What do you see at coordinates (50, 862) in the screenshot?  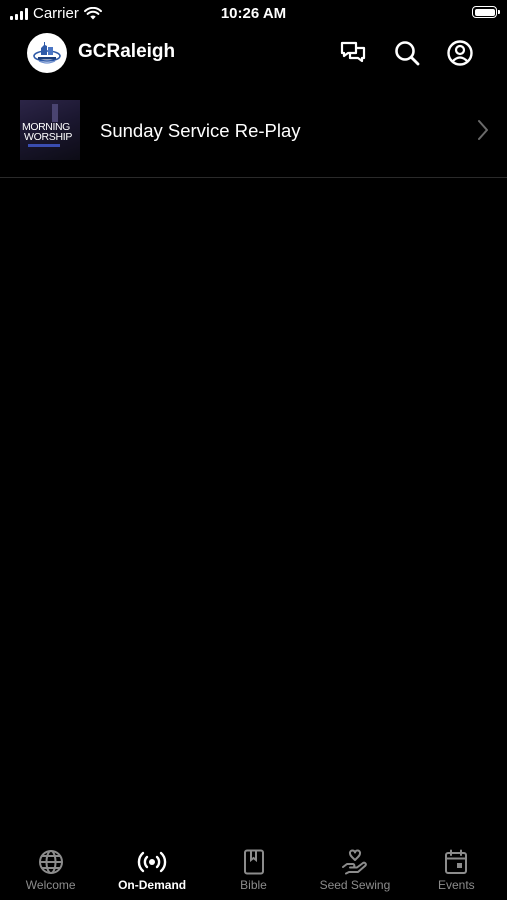 I see `globe-icon` at bounding box center [50, 862].